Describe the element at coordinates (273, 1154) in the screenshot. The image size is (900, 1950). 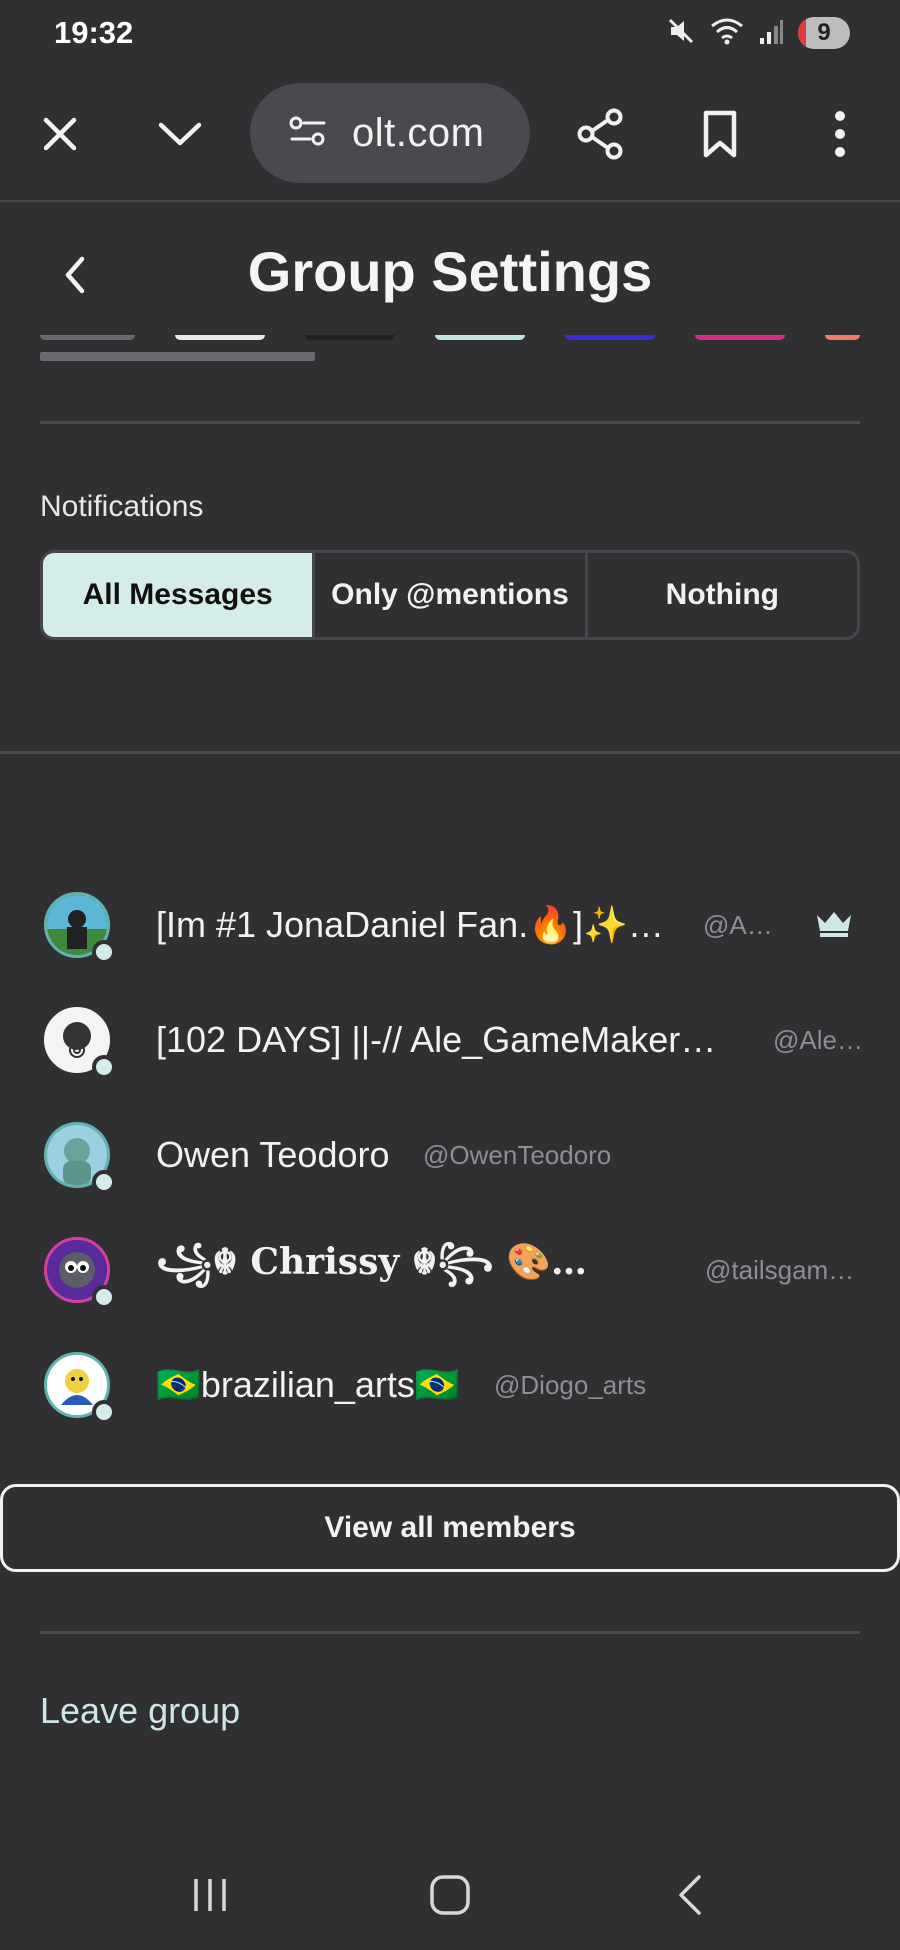
I see `member-name: Owen Teodoro` at that location.